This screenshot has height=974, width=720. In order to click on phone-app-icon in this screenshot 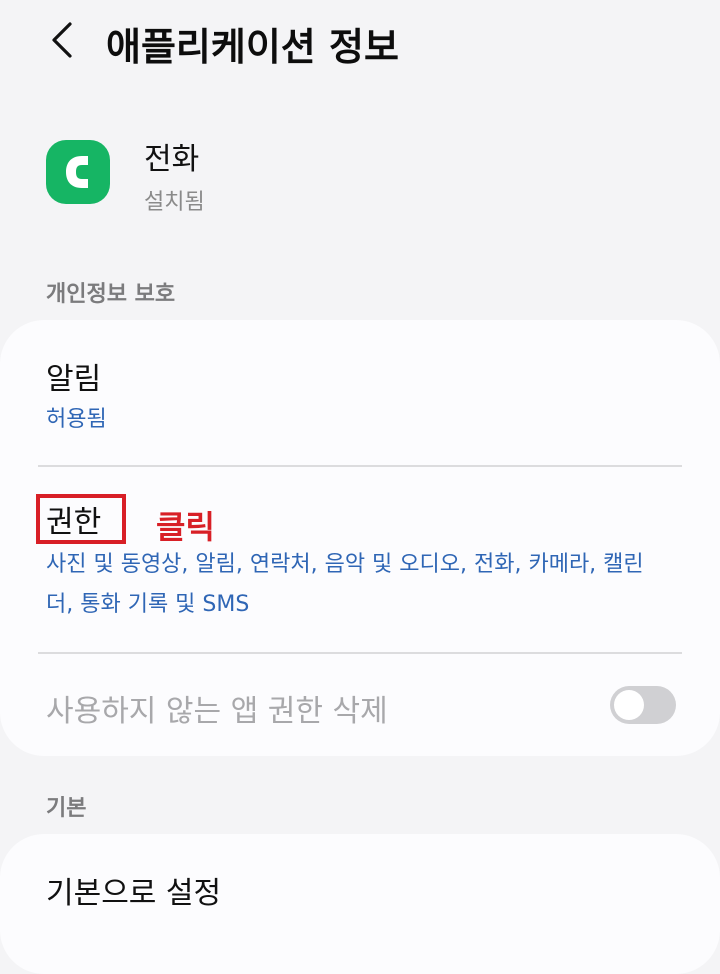, I will do `click(78, 172)`.